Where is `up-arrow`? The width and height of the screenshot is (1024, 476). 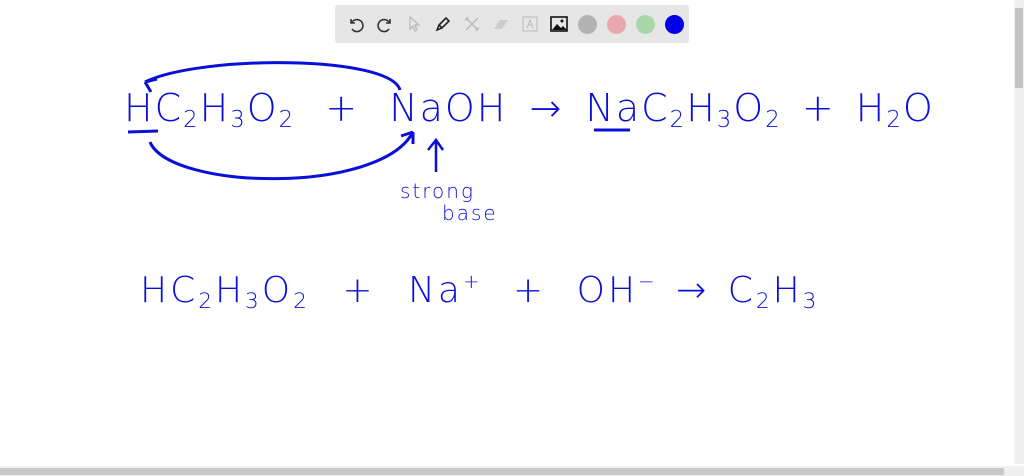 up-arrow is located at coordinates (436, 154).